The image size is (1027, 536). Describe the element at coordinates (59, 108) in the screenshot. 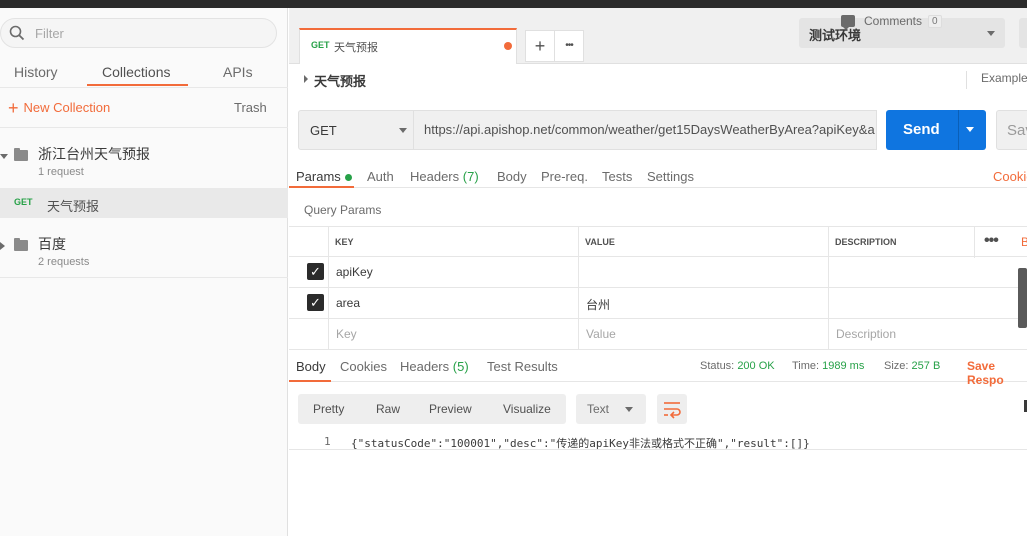

I see `new-collection-button: + New Collection` at that location.